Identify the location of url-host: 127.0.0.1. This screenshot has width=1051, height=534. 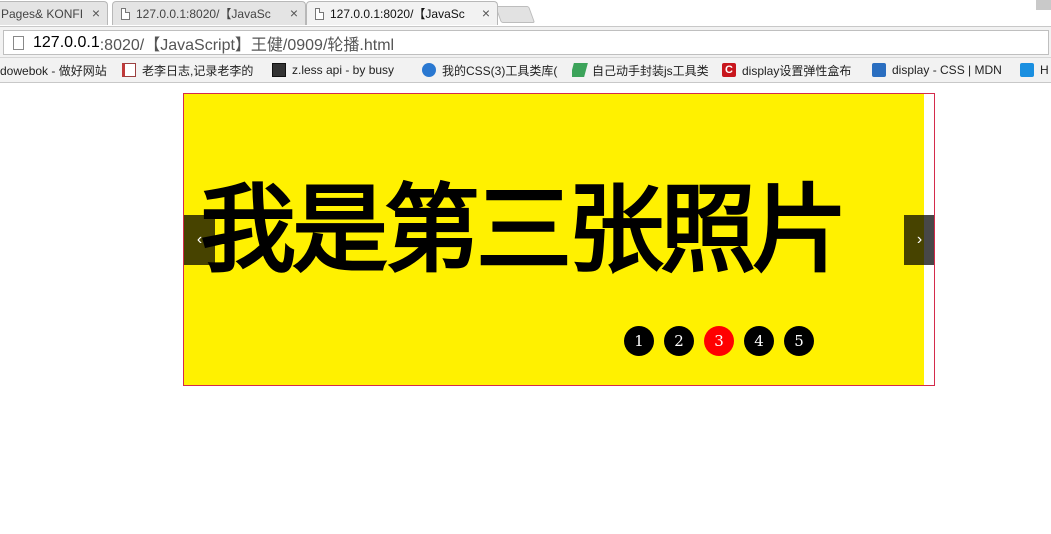
(66, 42).